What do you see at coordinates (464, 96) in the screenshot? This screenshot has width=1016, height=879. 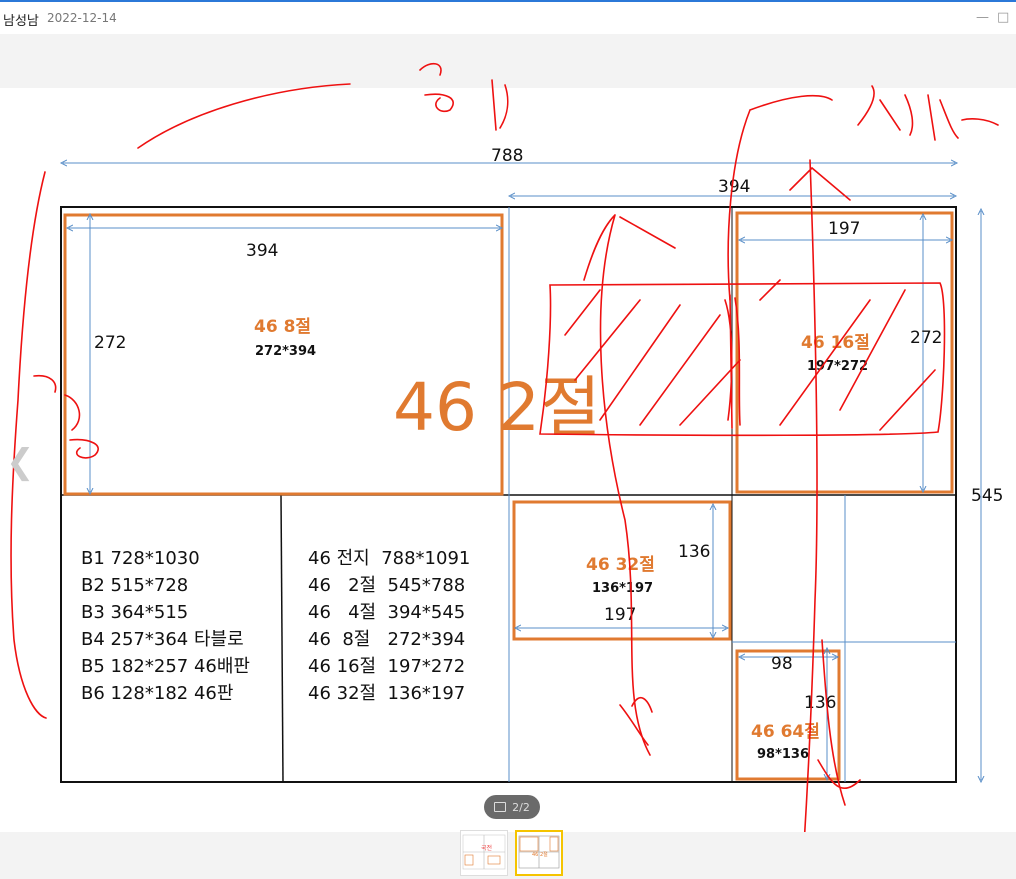 I see `ink-word-width` at bounding box center [464, 96].